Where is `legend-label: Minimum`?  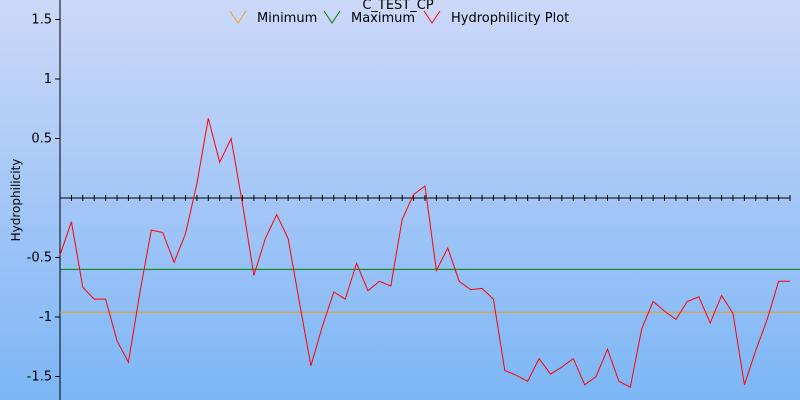
legend-label: Minimum is located at coordinates (287, 18).